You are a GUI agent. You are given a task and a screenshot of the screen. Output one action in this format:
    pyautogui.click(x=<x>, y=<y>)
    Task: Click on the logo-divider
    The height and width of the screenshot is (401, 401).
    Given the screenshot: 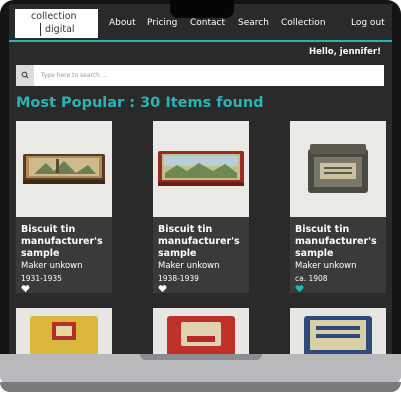 What is the action you would take?
    pyautogui.click(x=40, y=29)
    